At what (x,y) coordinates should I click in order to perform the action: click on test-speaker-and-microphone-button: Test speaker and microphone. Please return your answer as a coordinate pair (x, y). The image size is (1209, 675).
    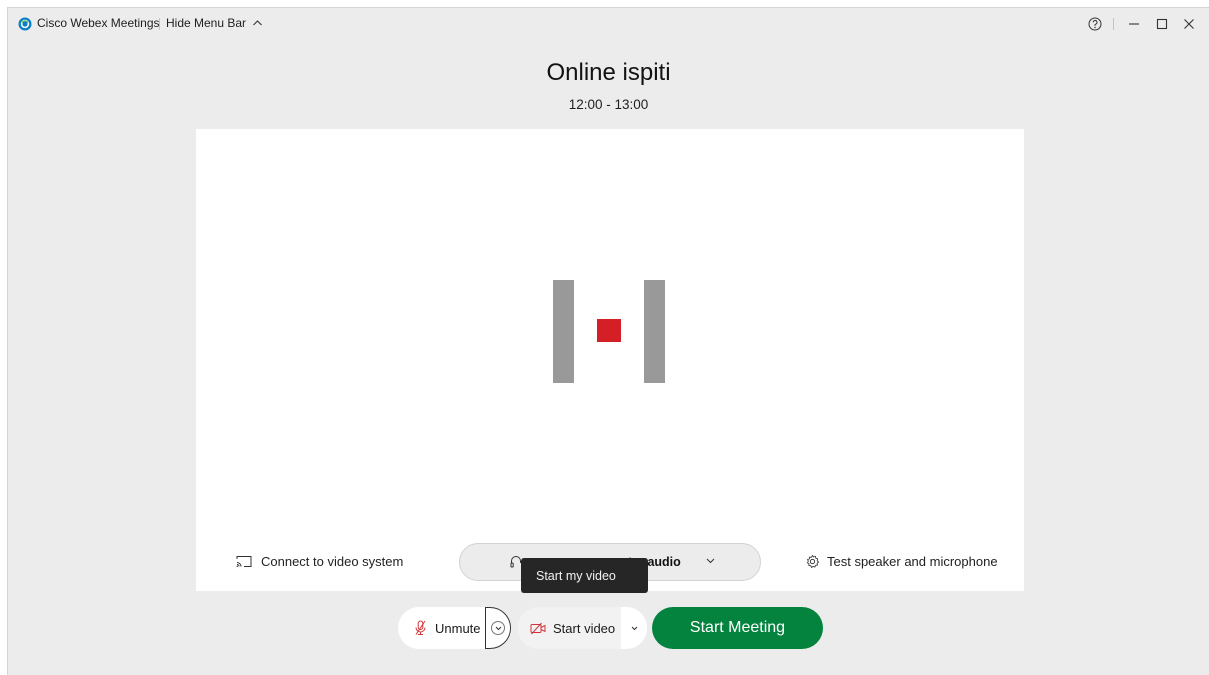
    Looking at the image, I should click on (901, 561).